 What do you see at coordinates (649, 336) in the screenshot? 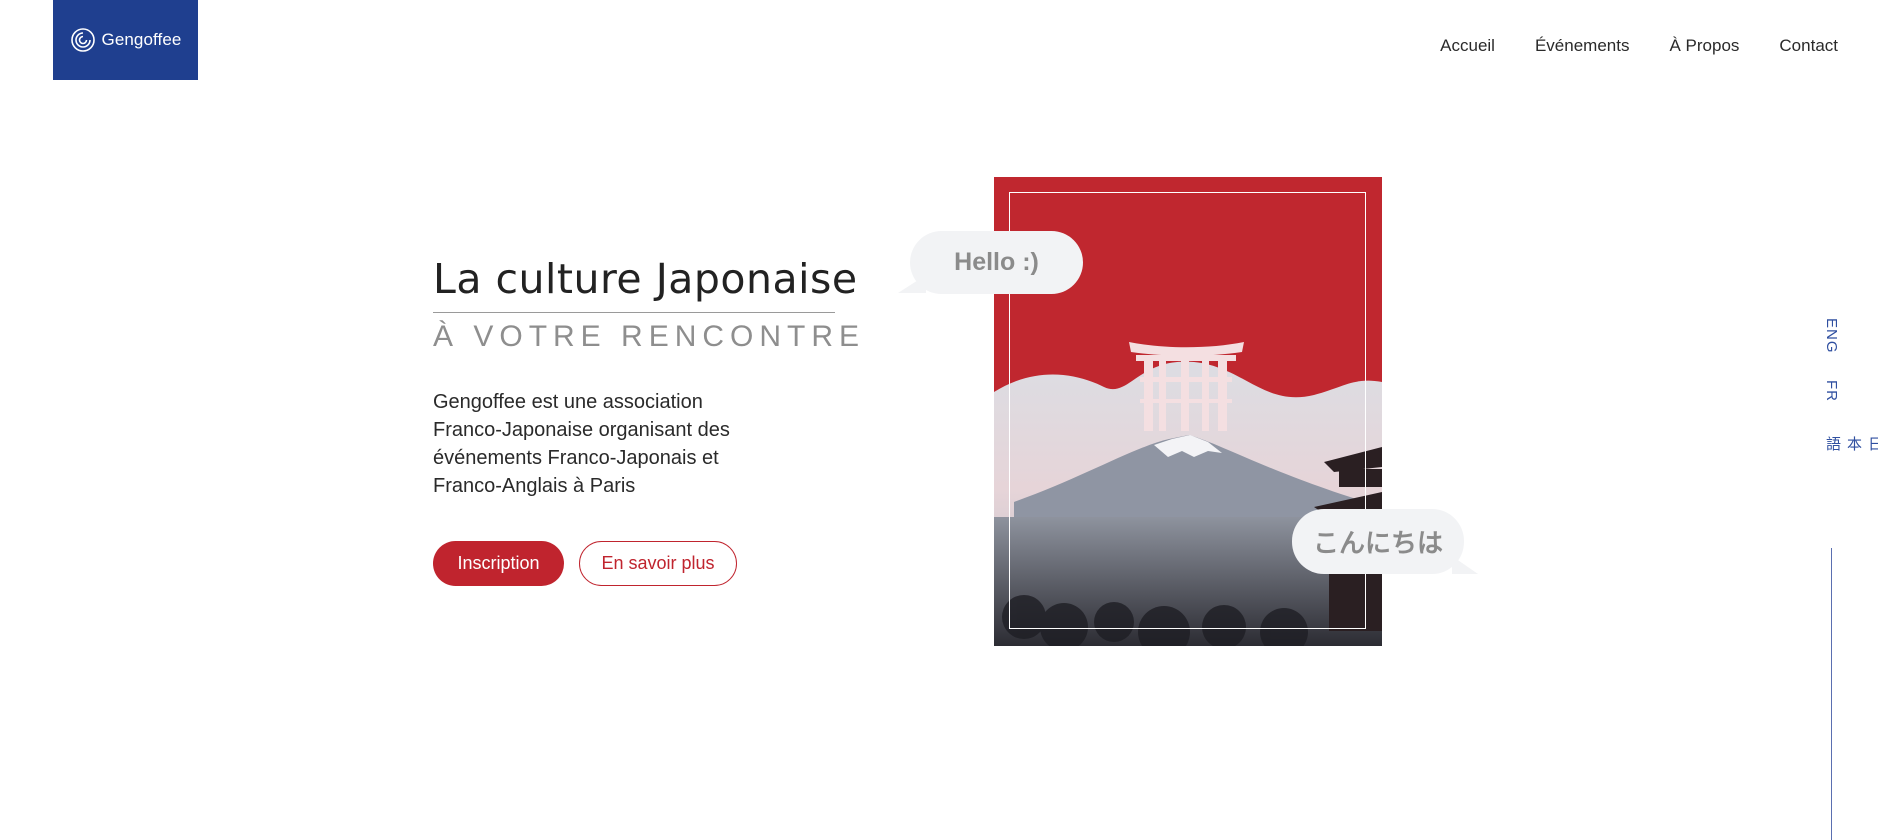
I see `hero-subtitle: À VOTRE RENCONTRE` at bounding box center [649, 336].